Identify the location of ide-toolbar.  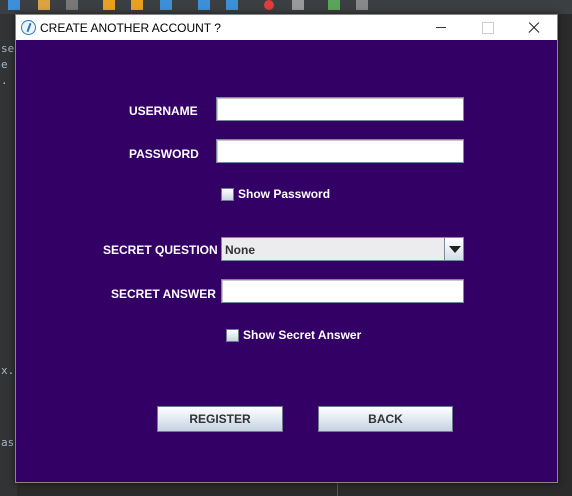
(286, 7).